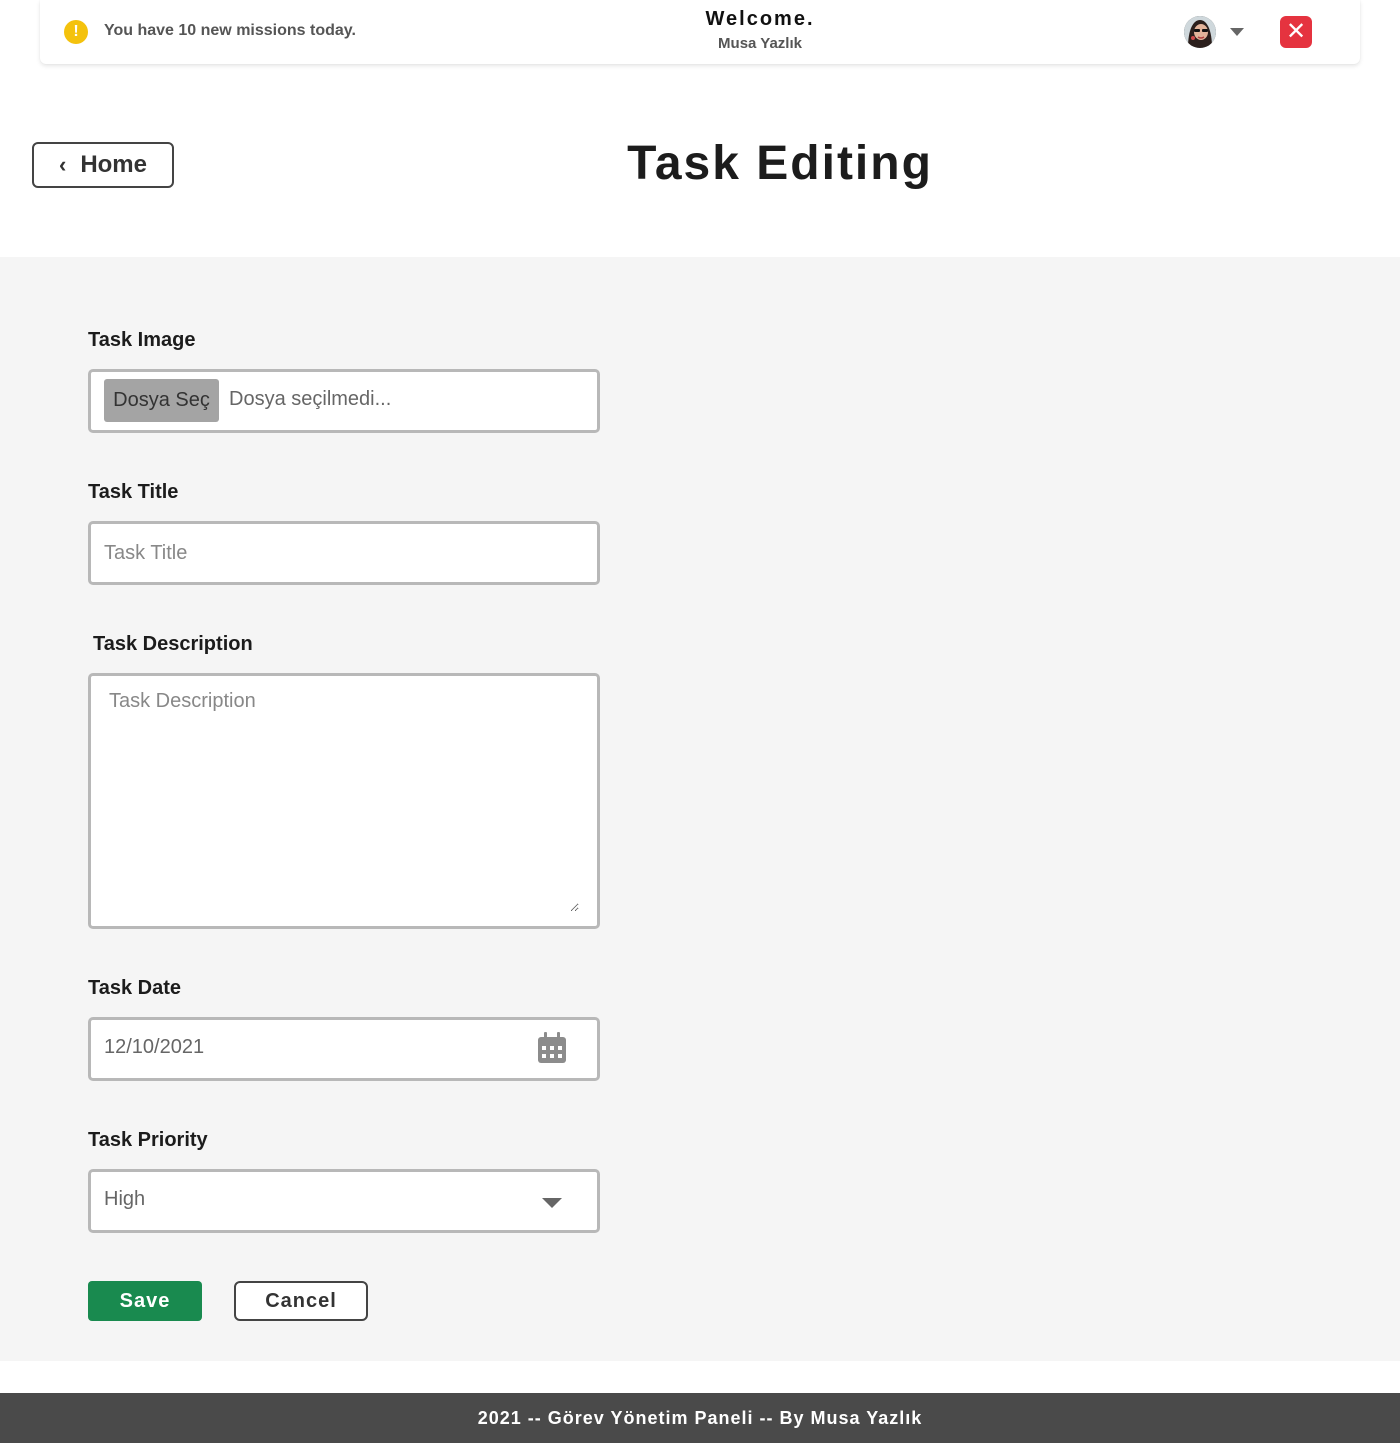 This screenshot has height=1443, width=1400. What do you see at coordinates (62, 164) in the screenshot?
I see `chevron-left-icon: ‹` at bounding box center [62, 164].